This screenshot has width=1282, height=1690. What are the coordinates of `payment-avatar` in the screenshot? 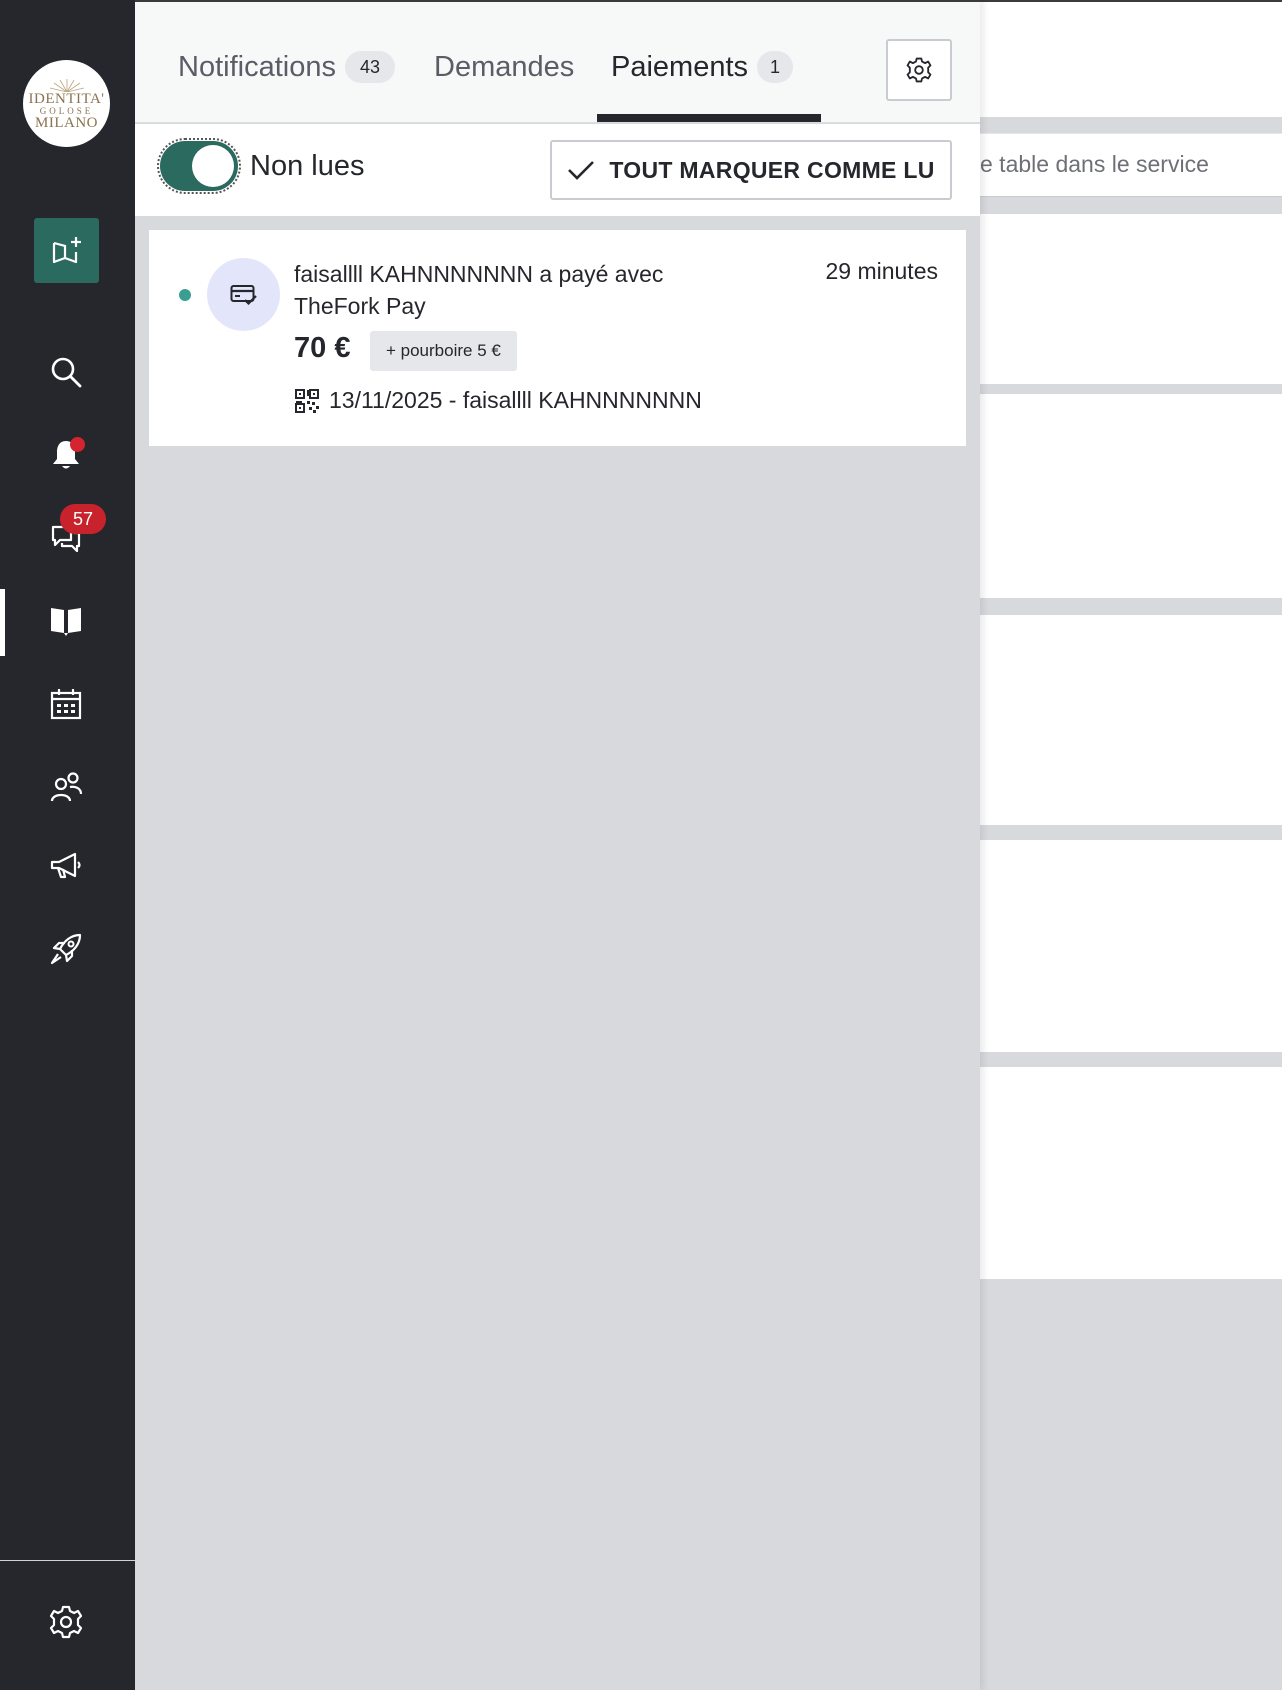 It's located at (243, 294).